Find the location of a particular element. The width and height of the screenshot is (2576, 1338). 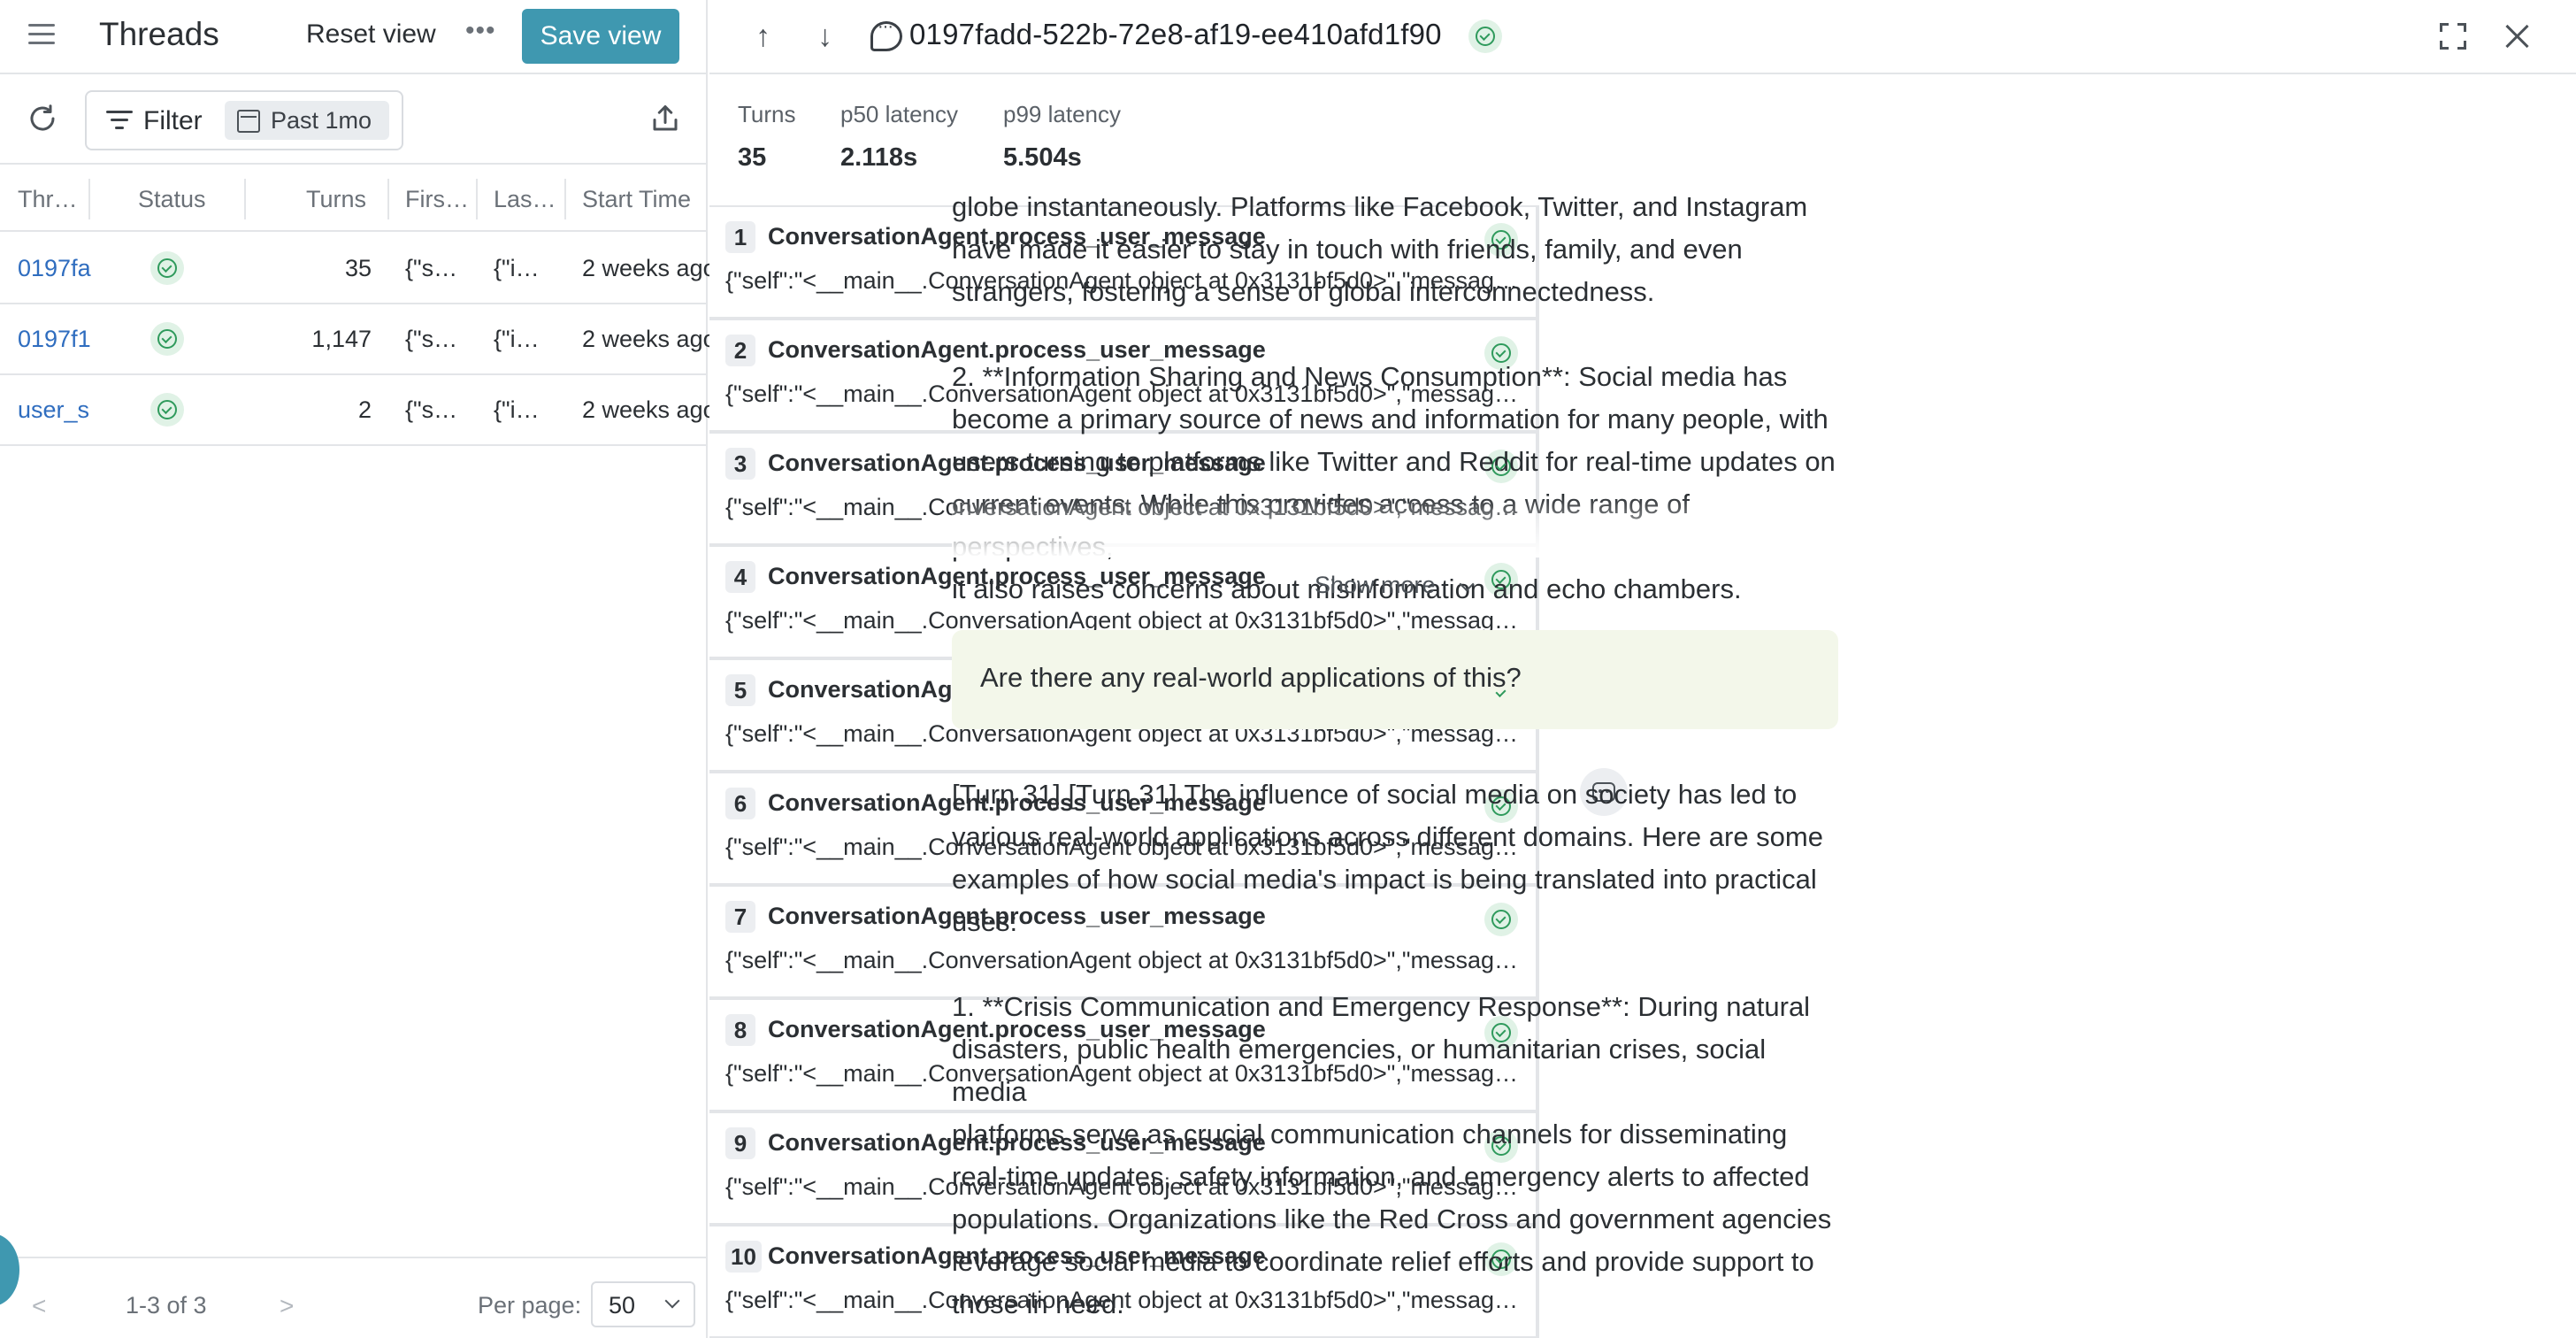

date-range-chip: Past 1mo is located at coordinates (307, 120).